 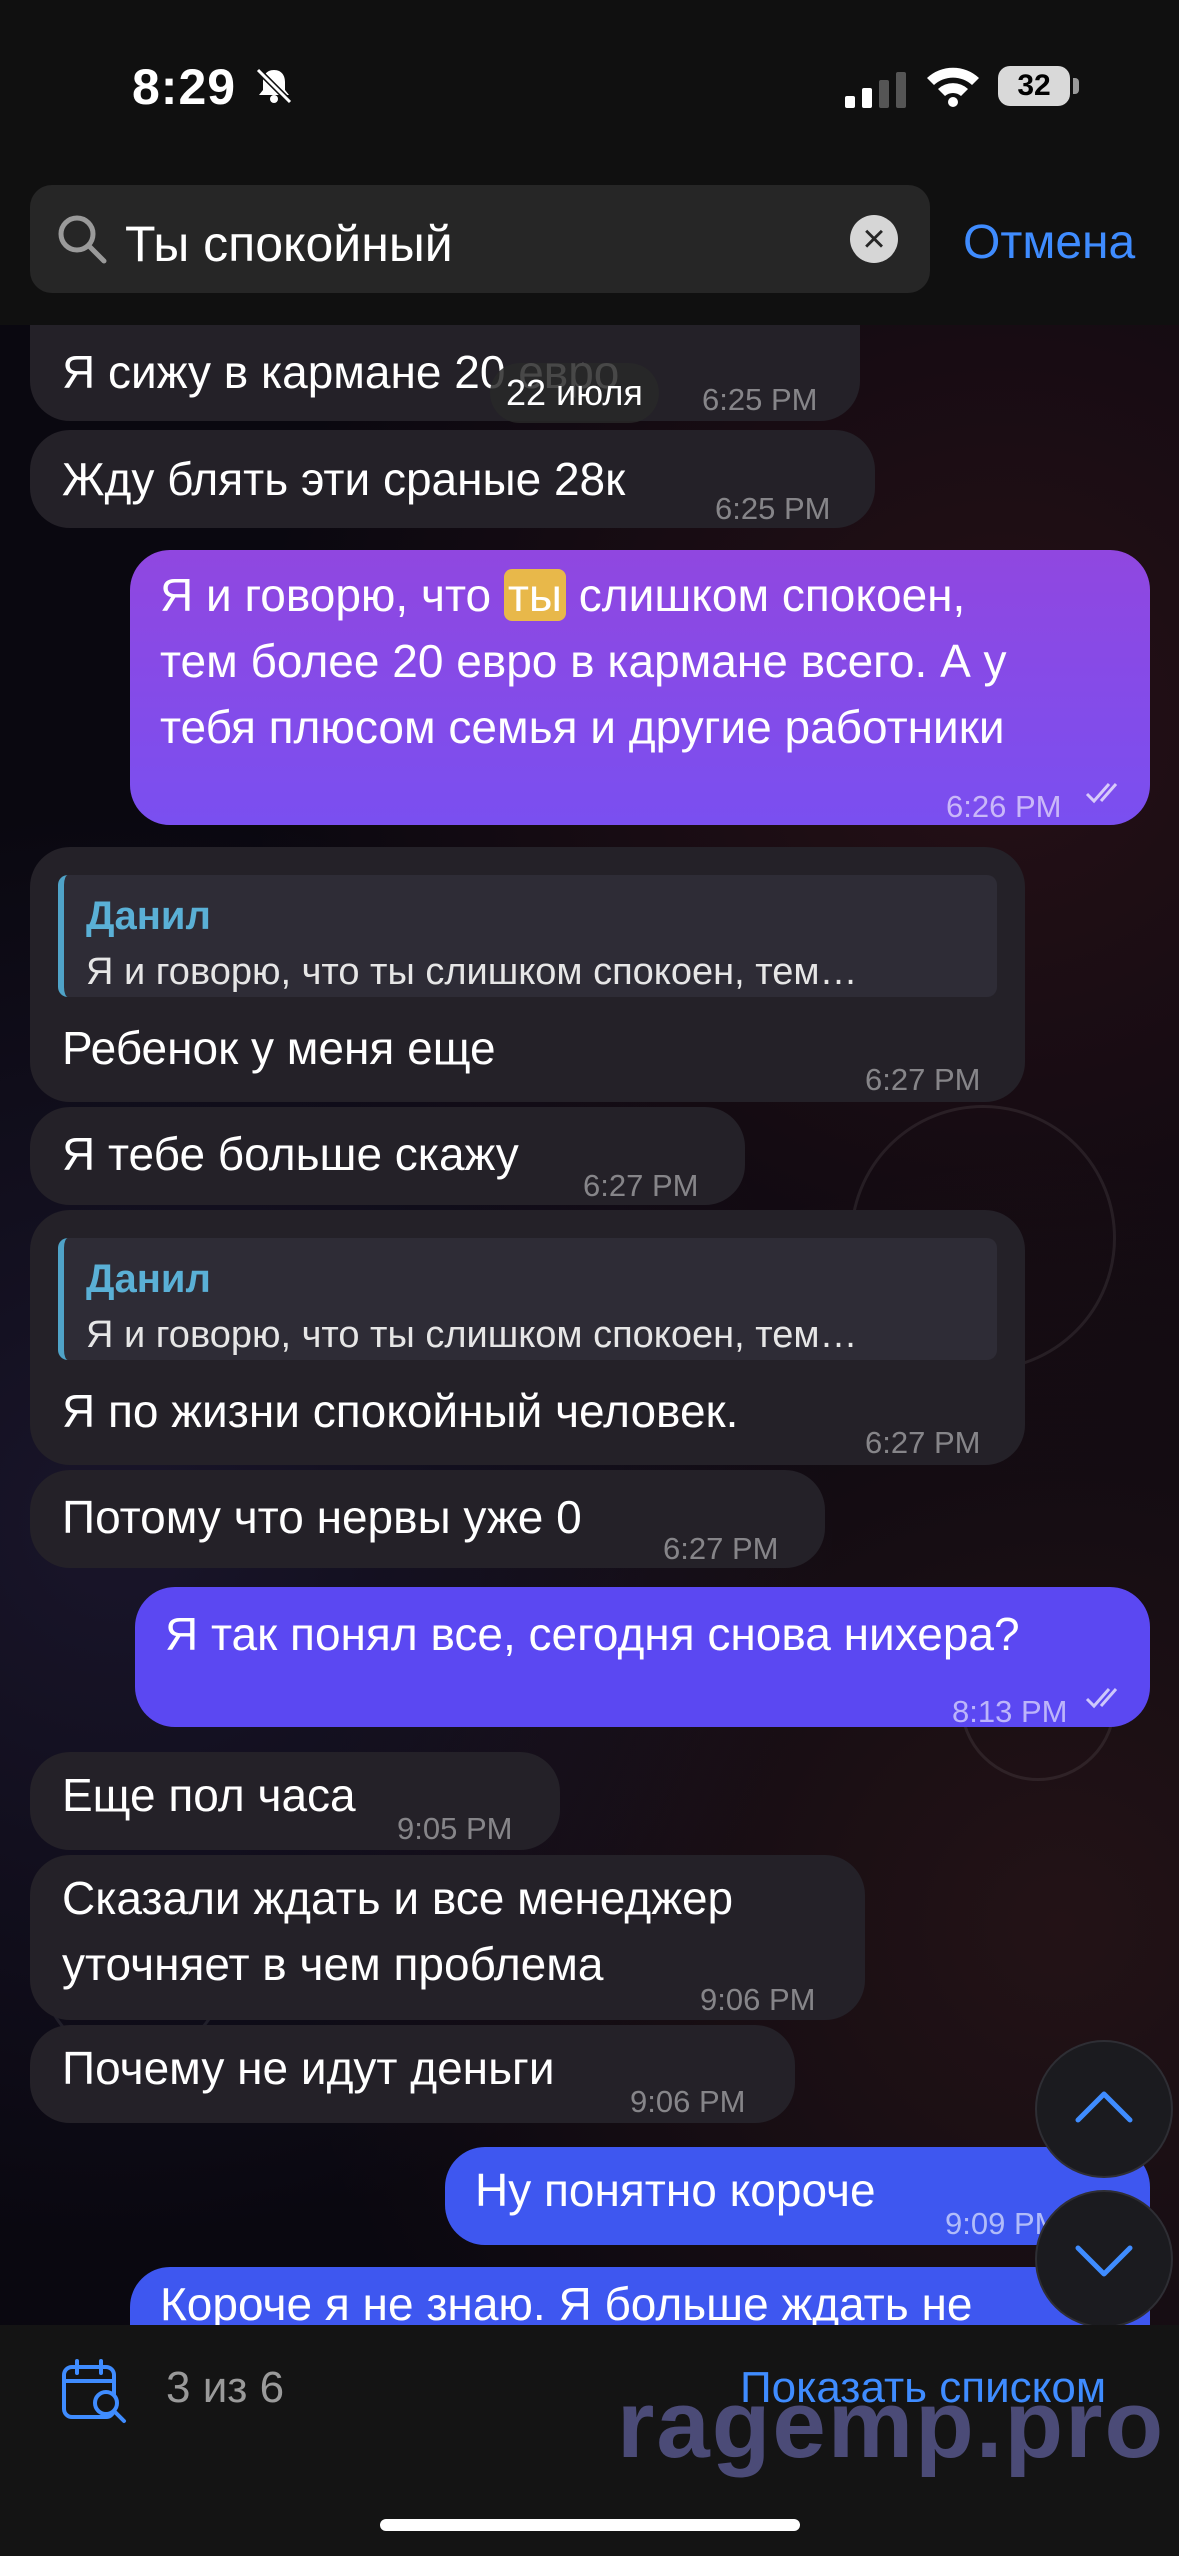 What do you see at coordinates (1049, 242) in the screenshot?
I see `cancel-button: Отмена` at bounding box center [1049, 242].